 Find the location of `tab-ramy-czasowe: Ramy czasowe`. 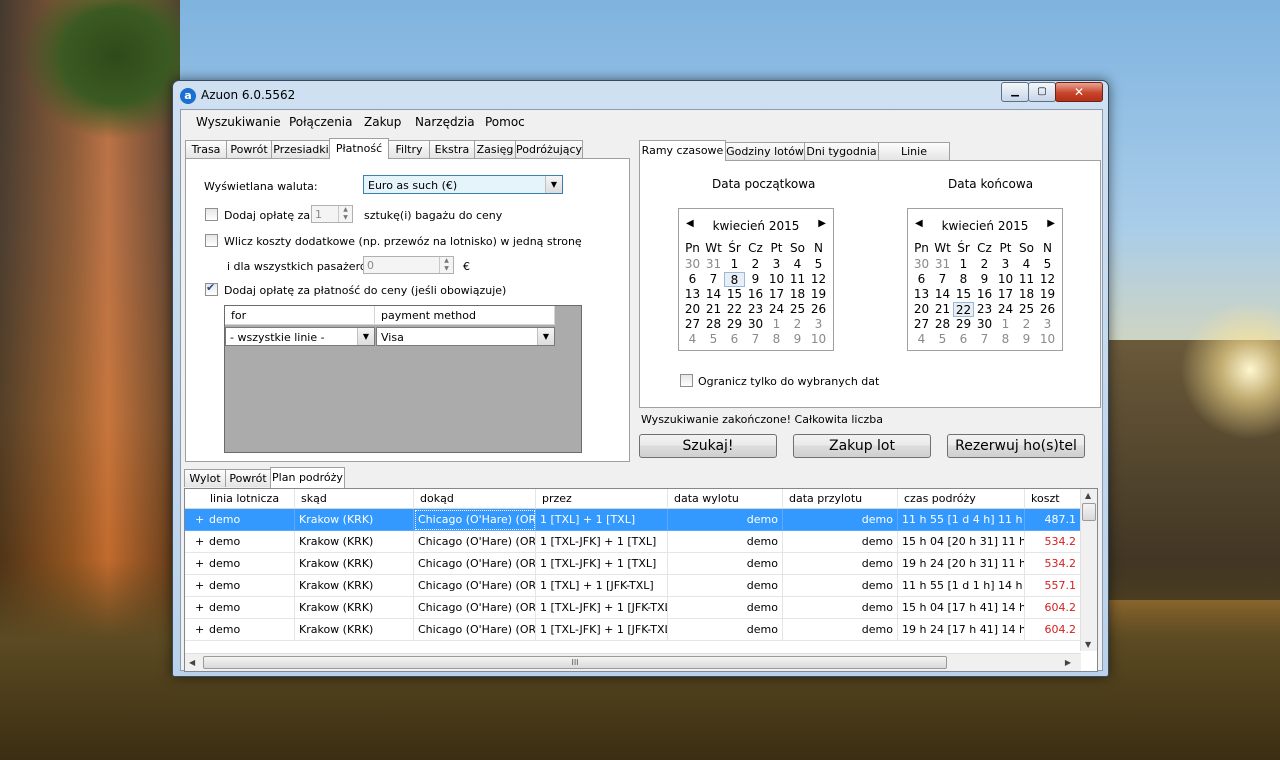

tab-ramy-czasowe: Ramy czasowe is located at coordinates (682, 150).